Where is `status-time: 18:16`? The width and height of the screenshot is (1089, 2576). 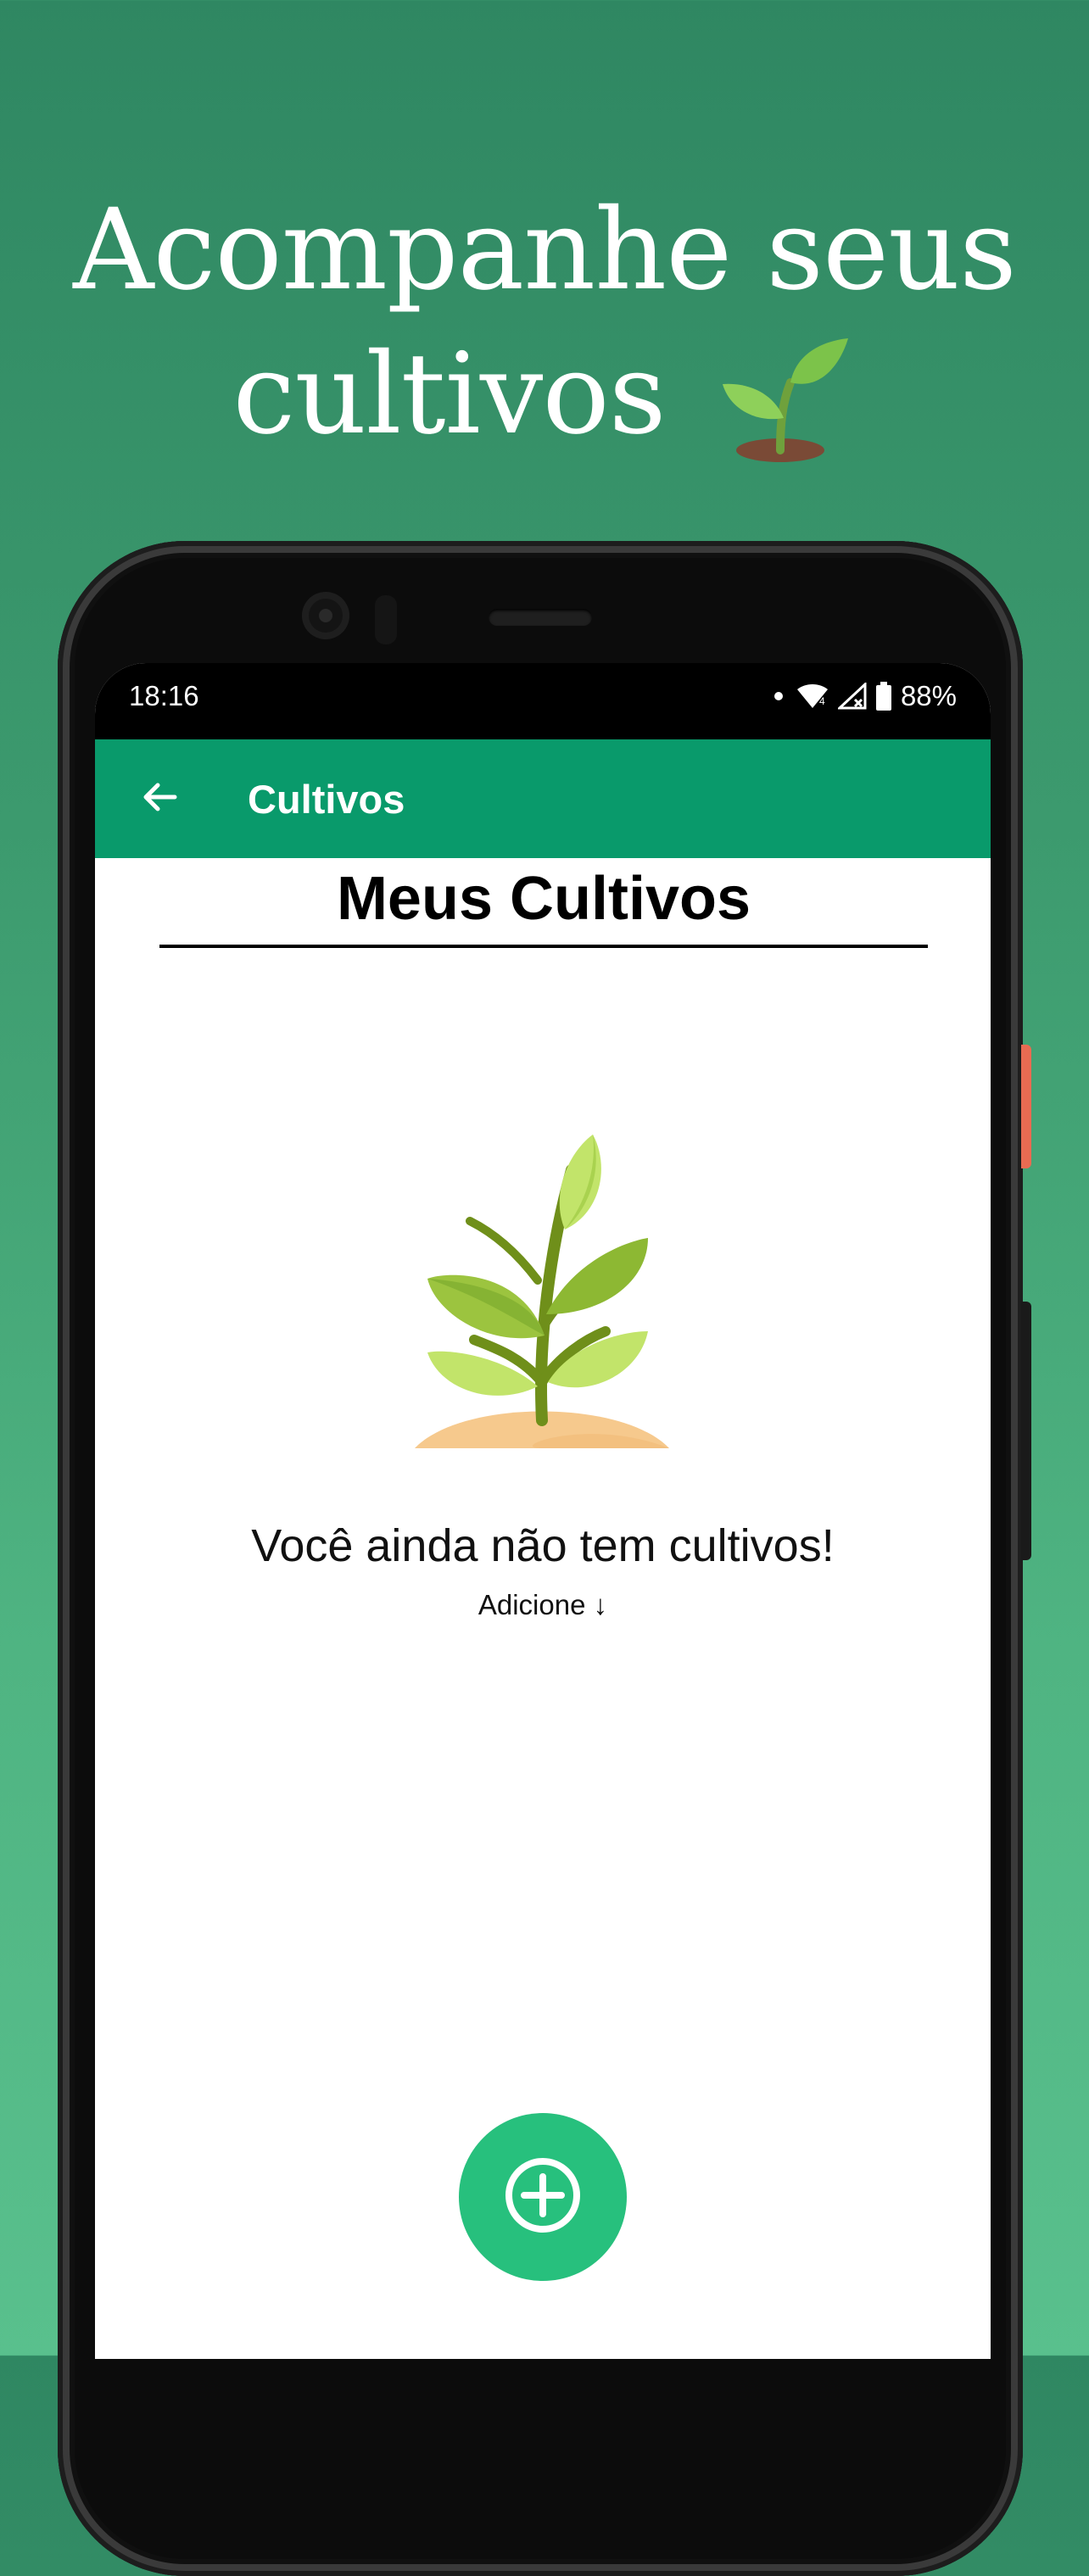
status-time: 18:16 is located at coordinates (164, 695).